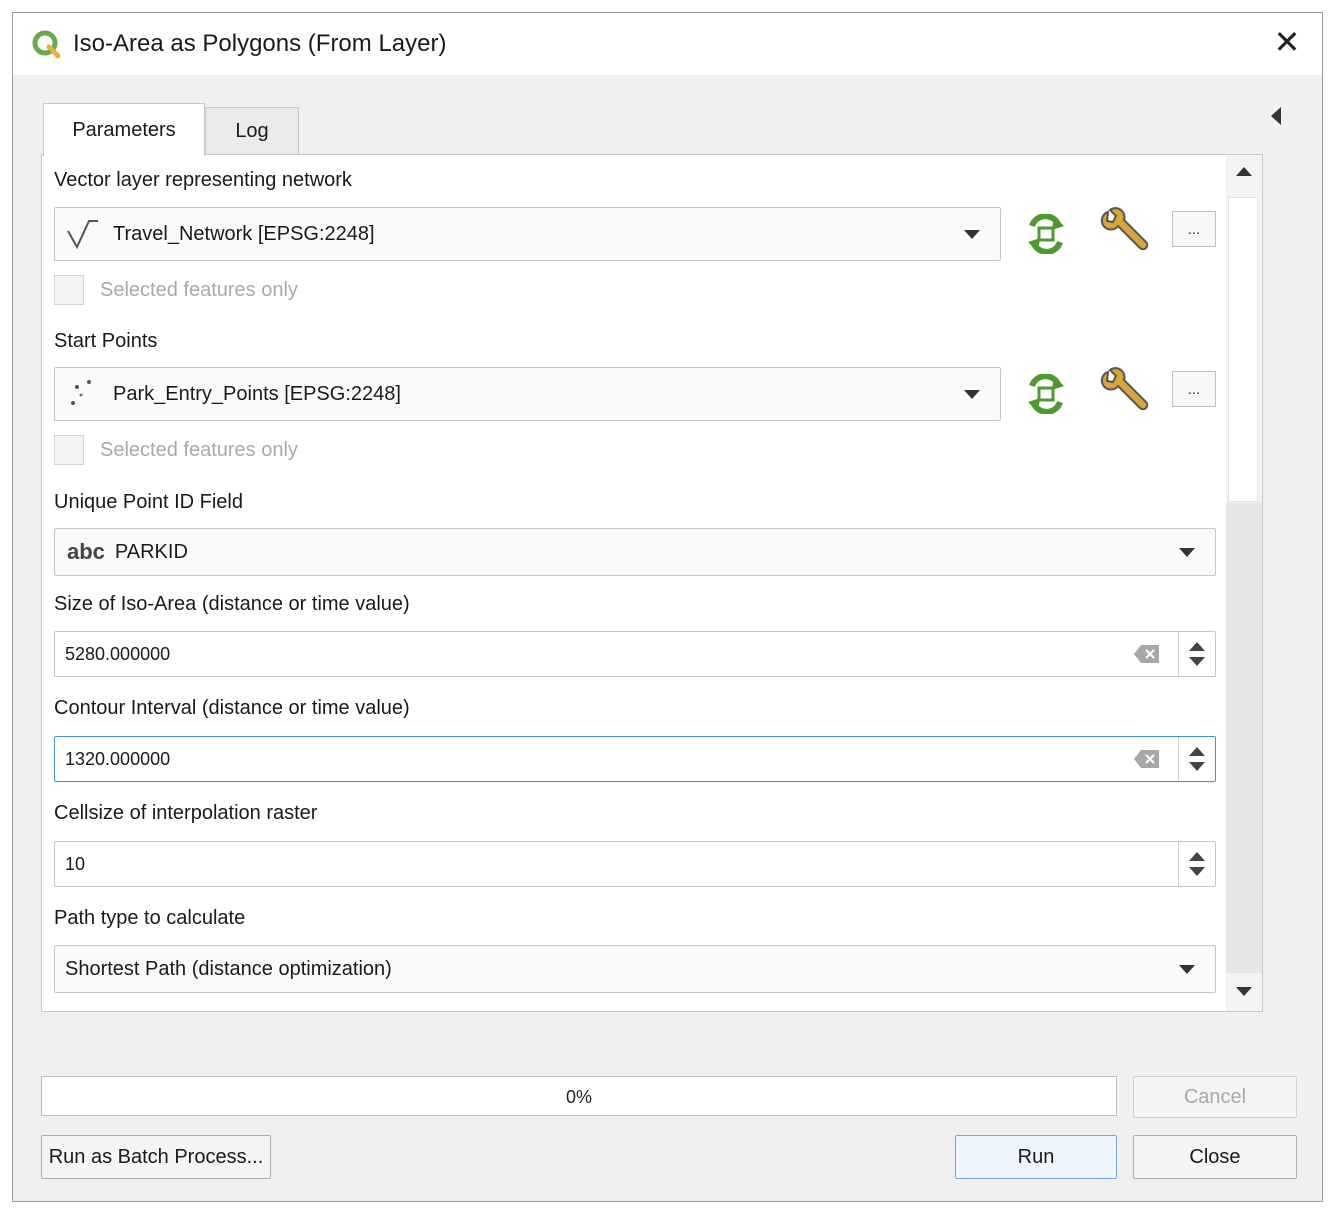 This screenshot has width=1335, height=1214. I want to click on advanced-options-button, so click(1126, 232).